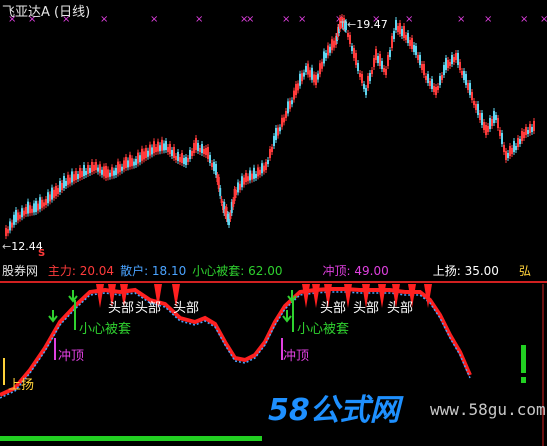 The width and height of the screenshot is (547, 446). Describe the element at coordinates (81, 271) in the screenshot. I see `legend-field: 主力: 20.04` at that location.